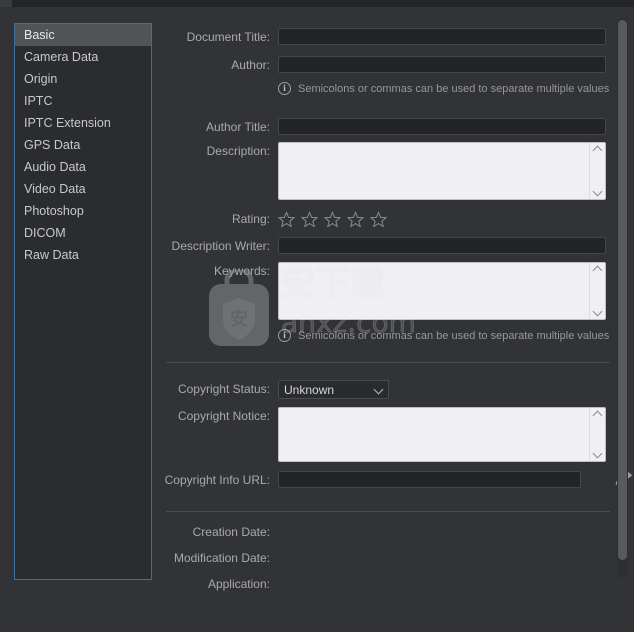  Describe the element at coordinates (39, 35) in the screenshot. I see `sidebar-item-label: Basic` at that location.